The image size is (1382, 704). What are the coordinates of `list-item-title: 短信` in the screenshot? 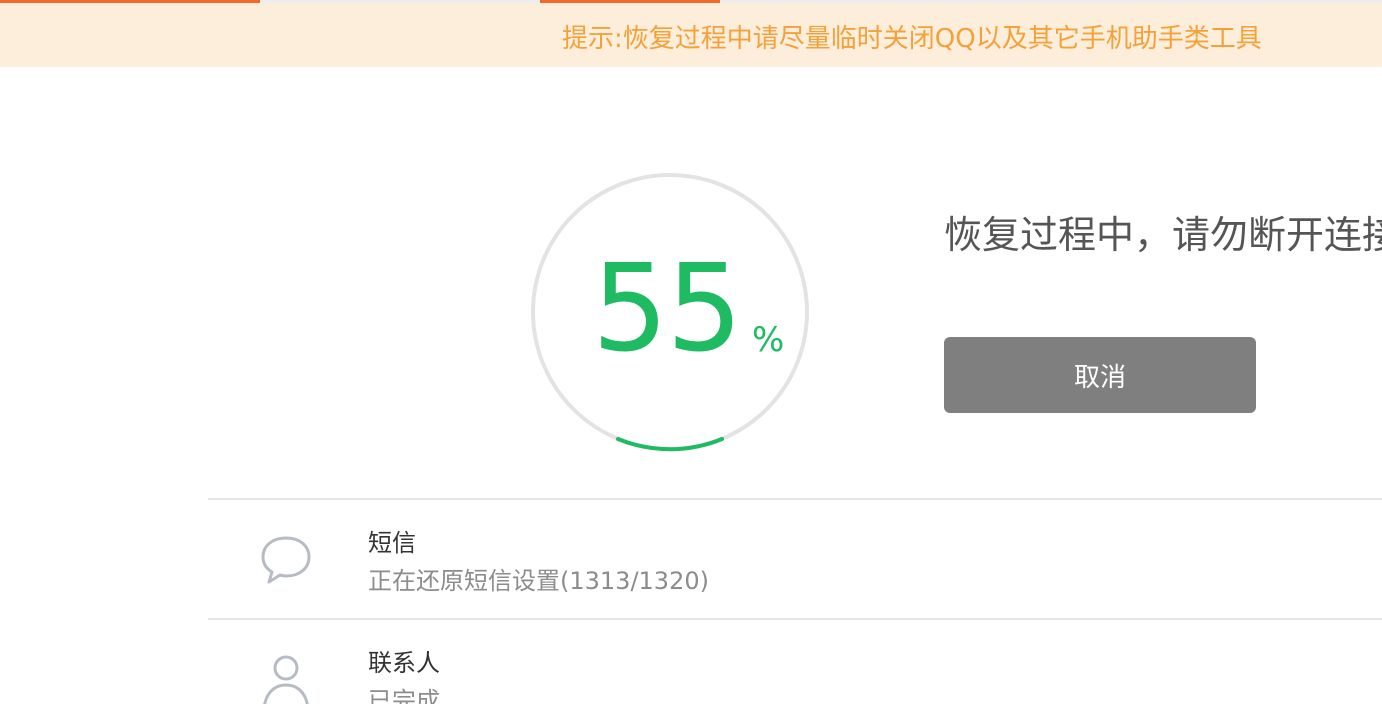 It's located at (392, 543).